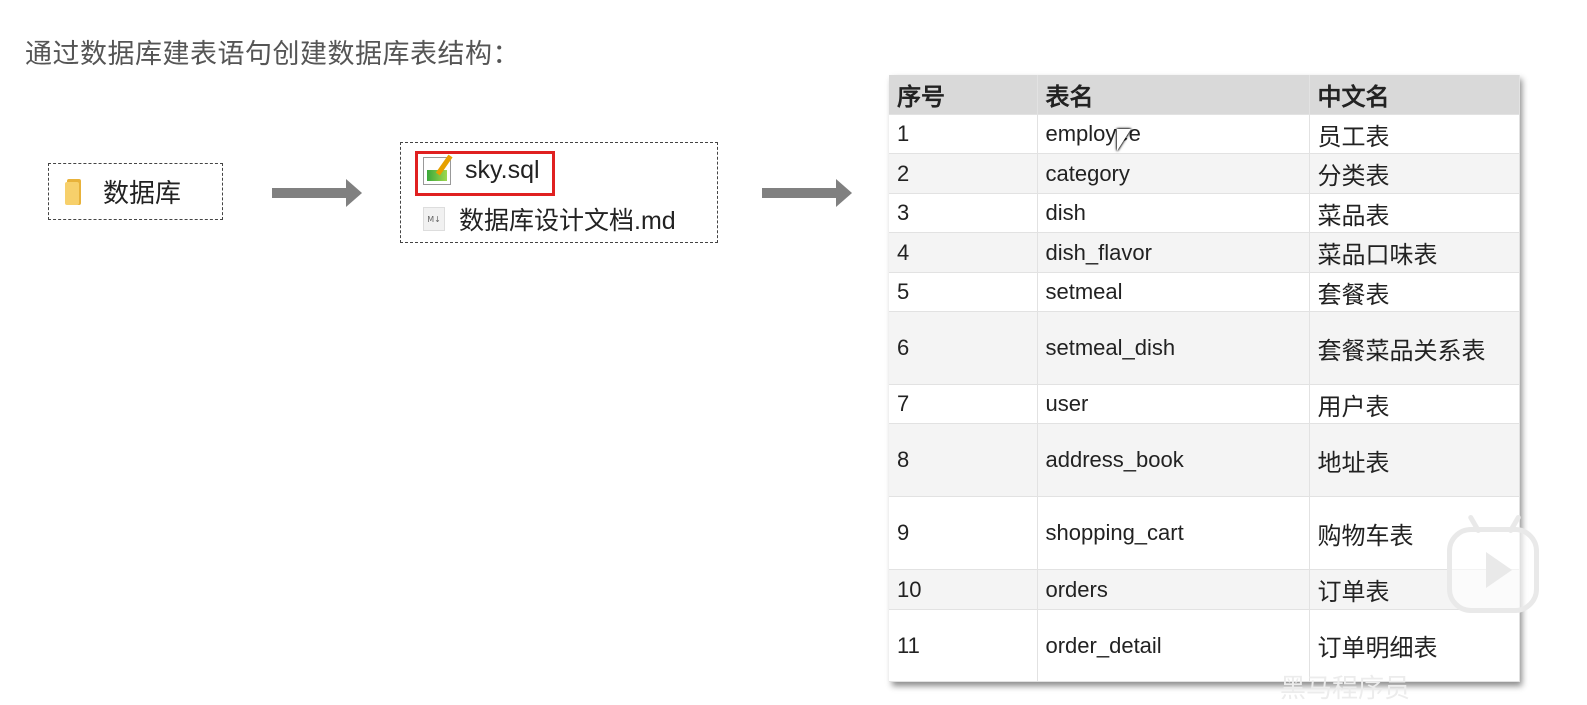  I want to click on cell-name: order_detail, so click(1173, 645).